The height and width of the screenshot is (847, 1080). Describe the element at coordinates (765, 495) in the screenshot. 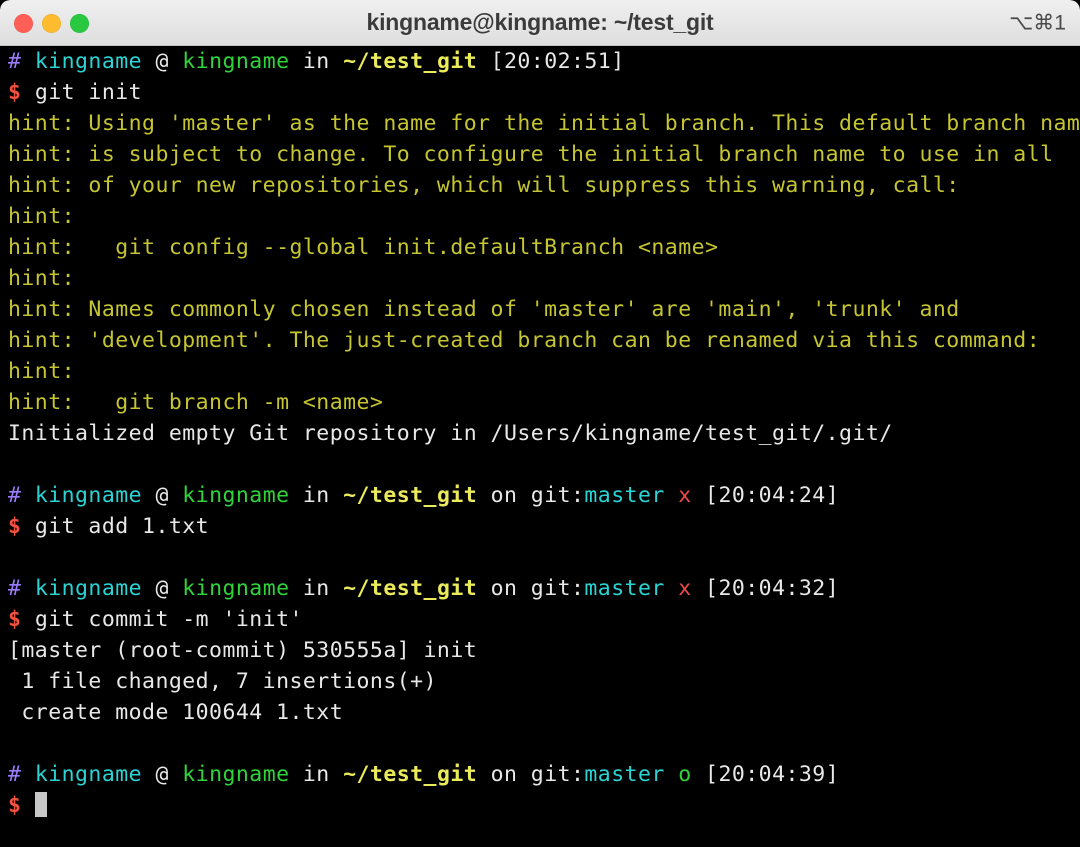

I see `prompt-timestamp: [20:04:24]` at that location.